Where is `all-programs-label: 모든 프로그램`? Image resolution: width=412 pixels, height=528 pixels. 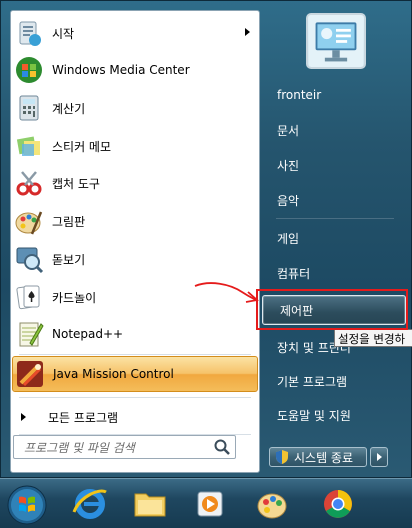
all-programs-label: 모든 프로그램 is located at coordinates (83, 417).